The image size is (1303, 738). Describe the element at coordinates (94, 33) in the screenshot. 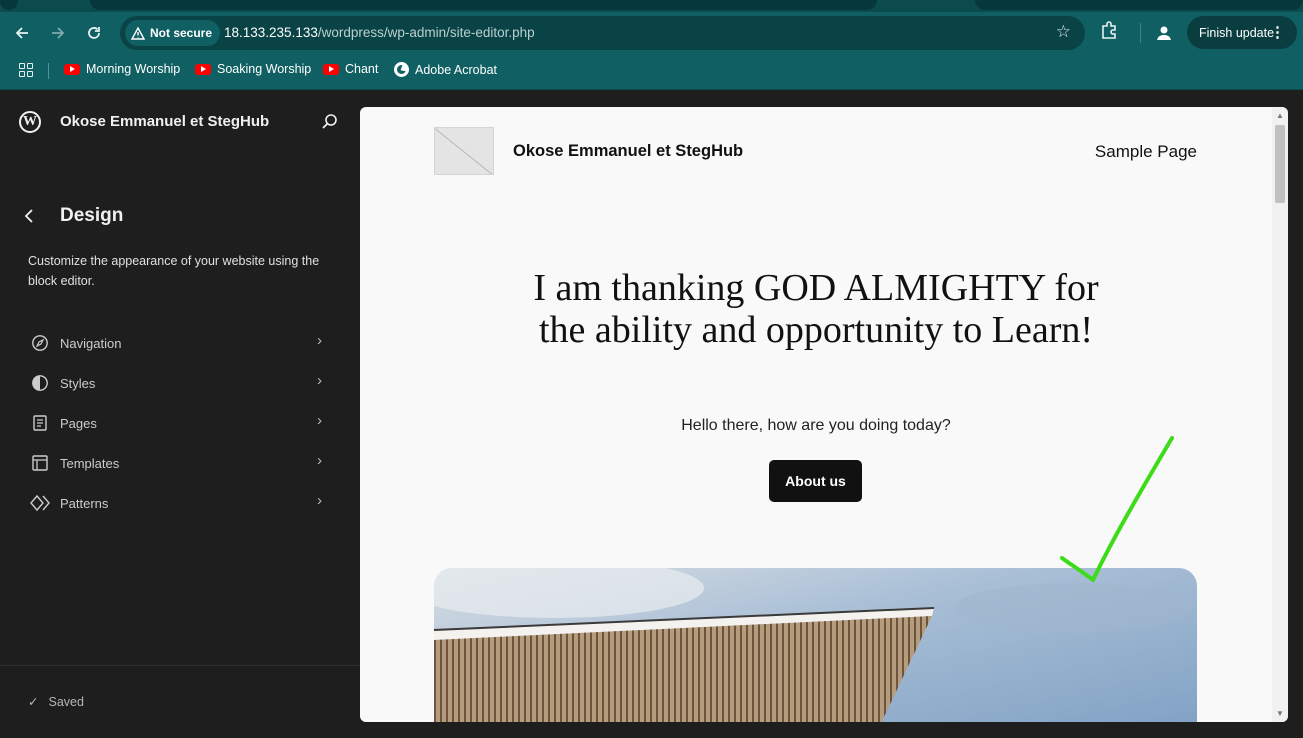

I see `reload-icon` at that location.